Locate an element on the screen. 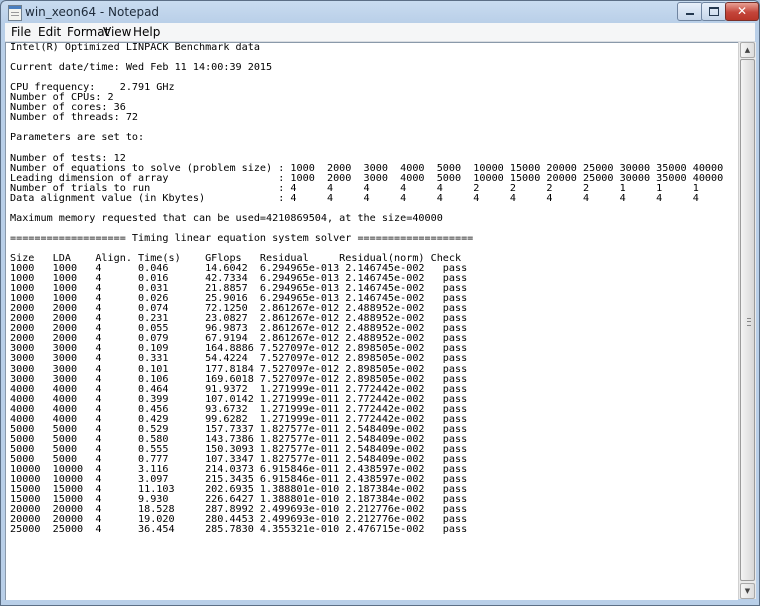  menu-file: File is located at coordinates (21, 32).